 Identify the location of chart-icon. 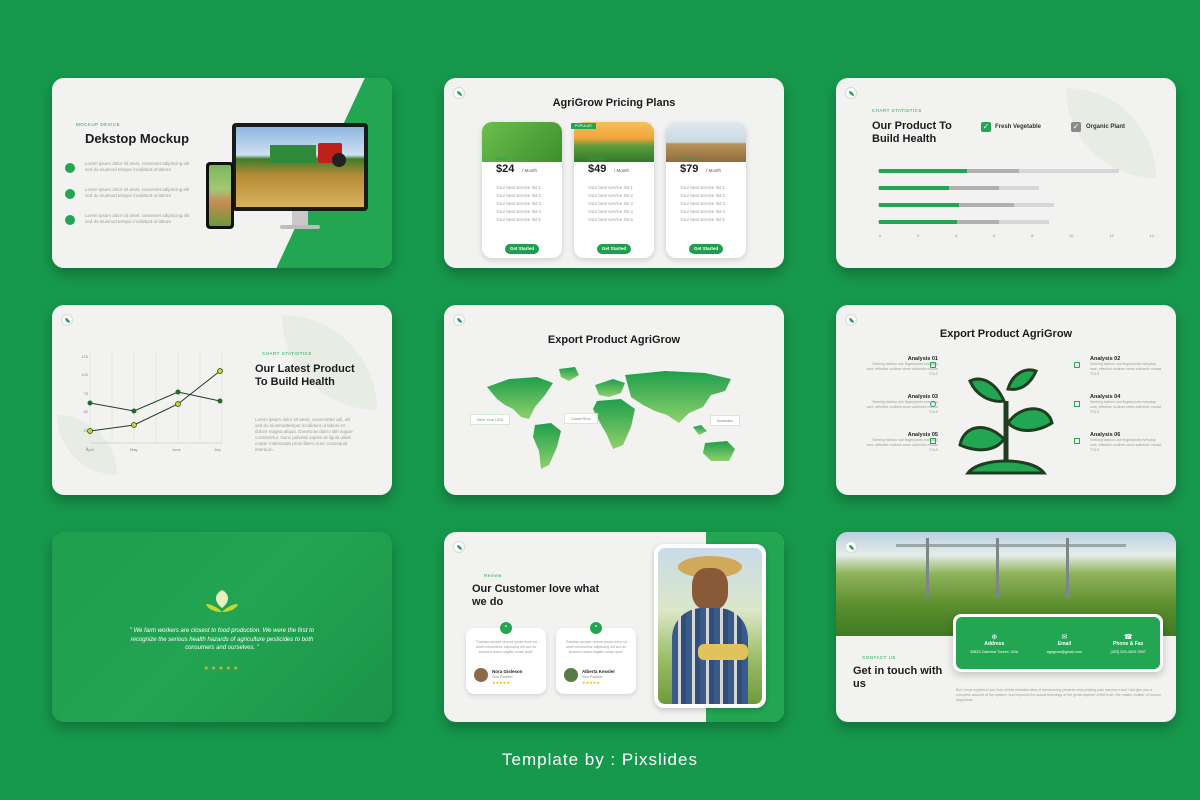
(1077, 441).